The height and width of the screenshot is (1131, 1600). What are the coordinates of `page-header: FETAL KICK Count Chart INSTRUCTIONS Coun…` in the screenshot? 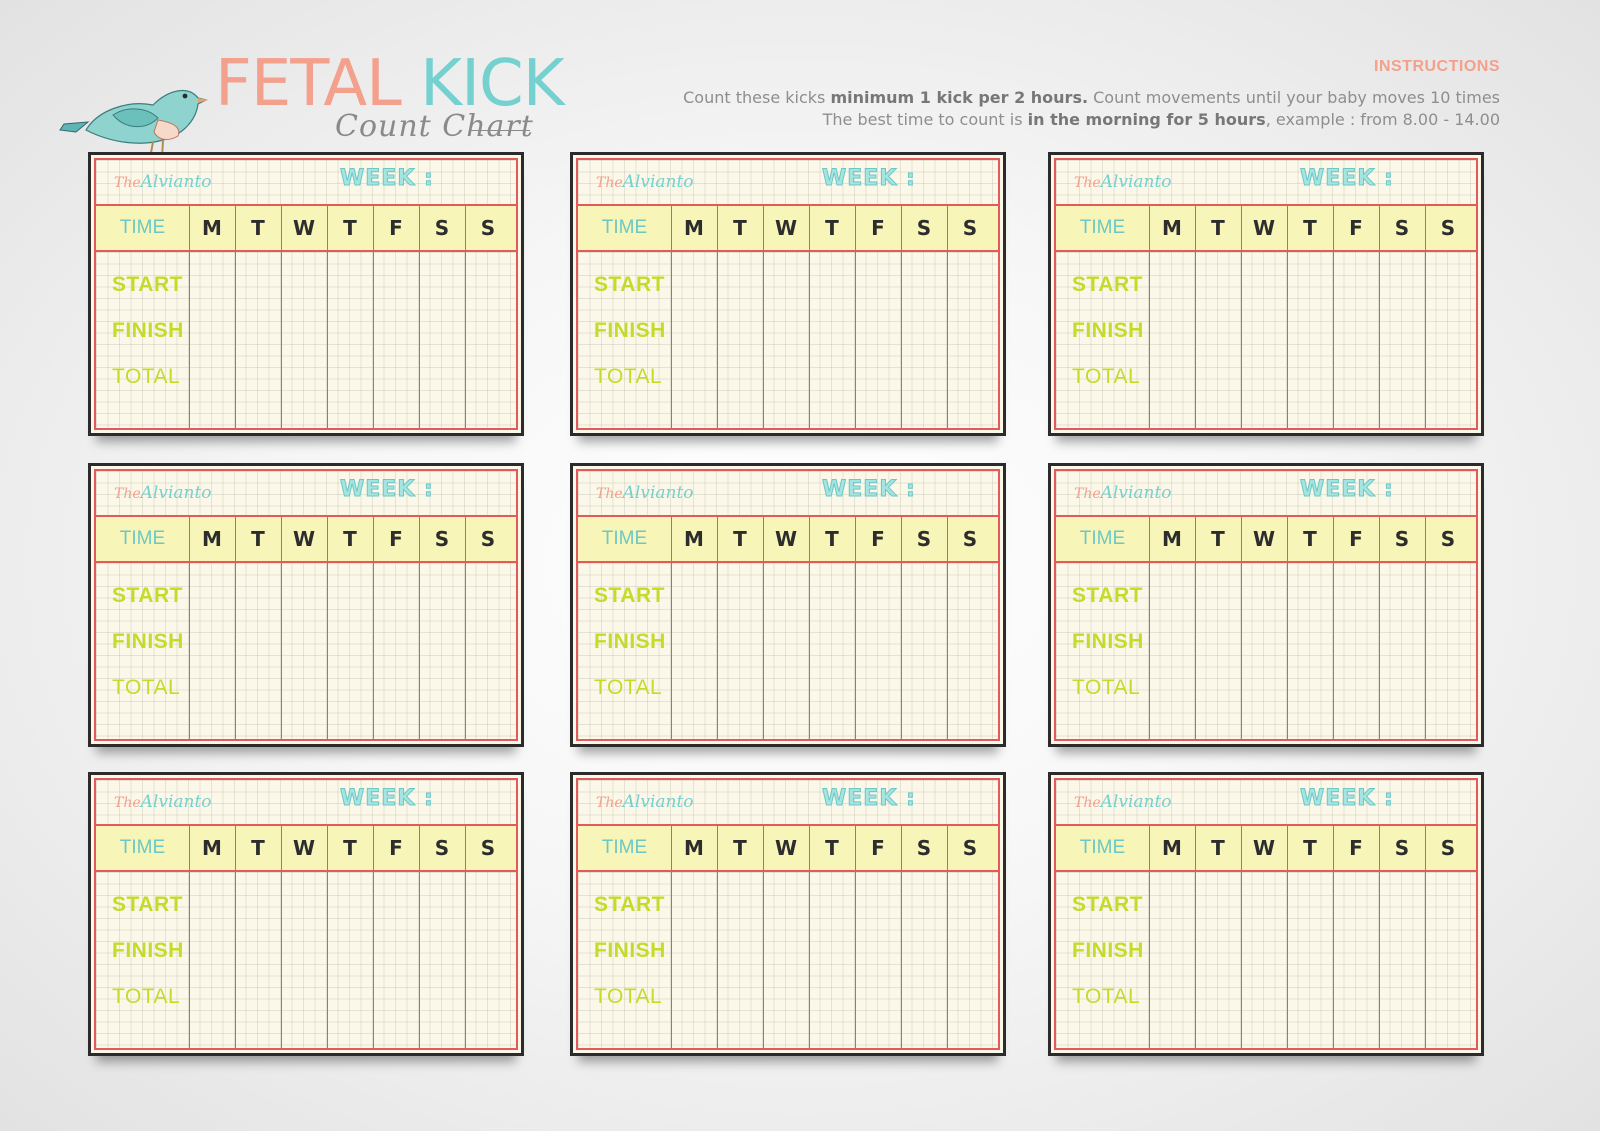 It's located at (800, 79).